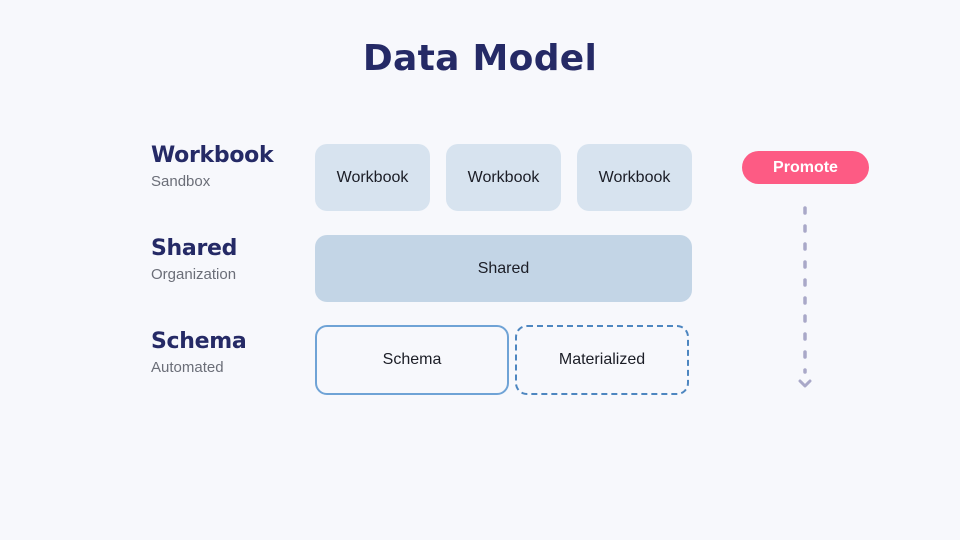 Image resolution: width=960 pixels, height=540 pixels. I want to click on promote-button: Promote, so click(805, 167).